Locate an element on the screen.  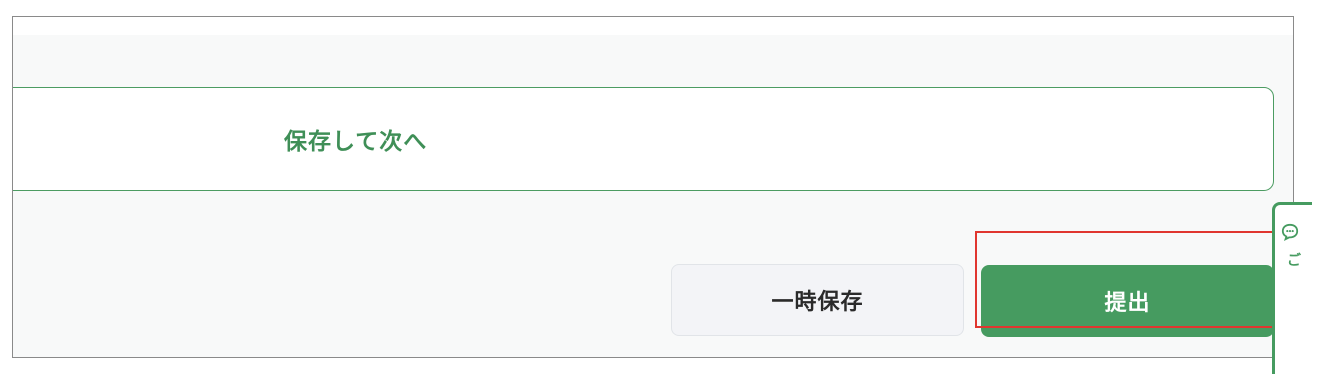
submit-button: 提出 is located at coordinates (1127, 301).